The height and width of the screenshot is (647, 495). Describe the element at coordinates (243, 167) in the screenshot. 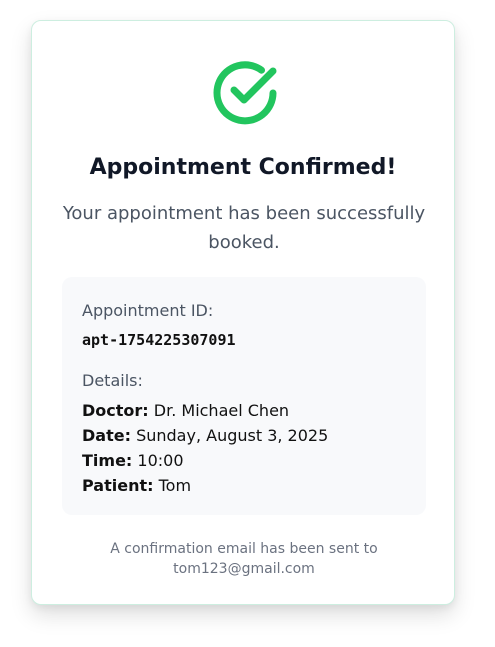

I see `page-title: Appointment Confirmed!` at that location.